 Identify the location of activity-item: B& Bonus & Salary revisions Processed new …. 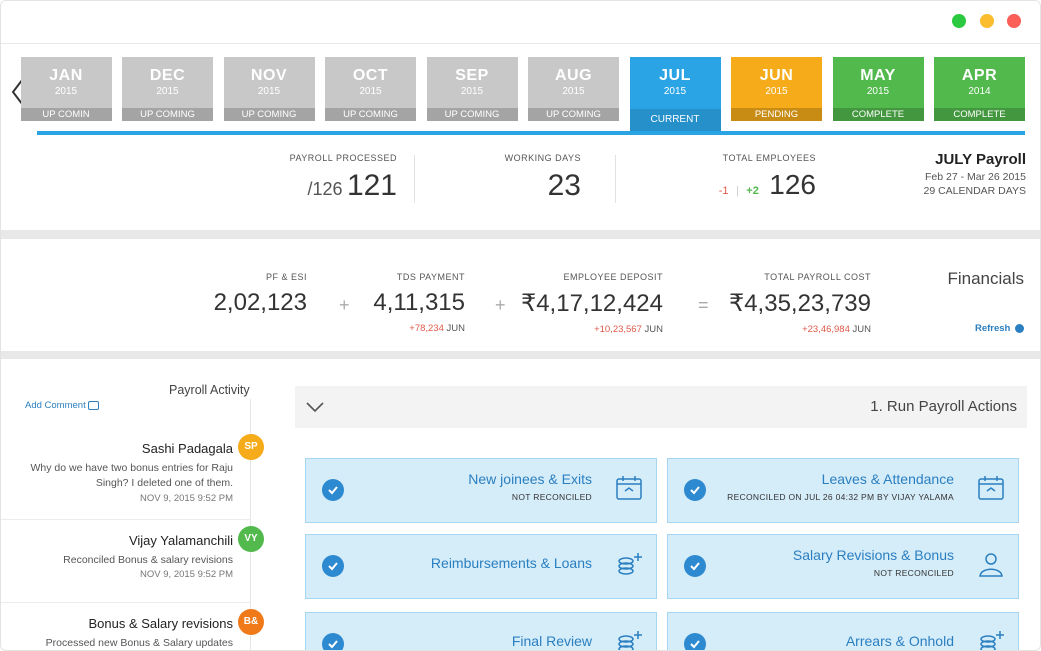
(132, 626).